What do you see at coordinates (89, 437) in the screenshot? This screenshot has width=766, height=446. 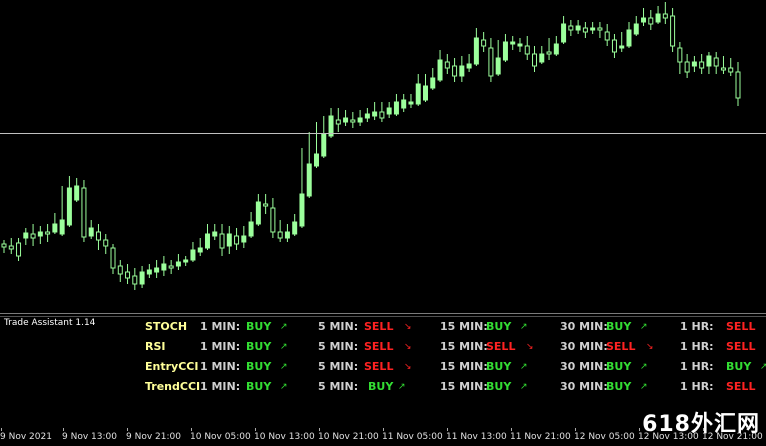 I see `time-axis-label: 9 Nov 13:00` at bounding box center [89, 437].